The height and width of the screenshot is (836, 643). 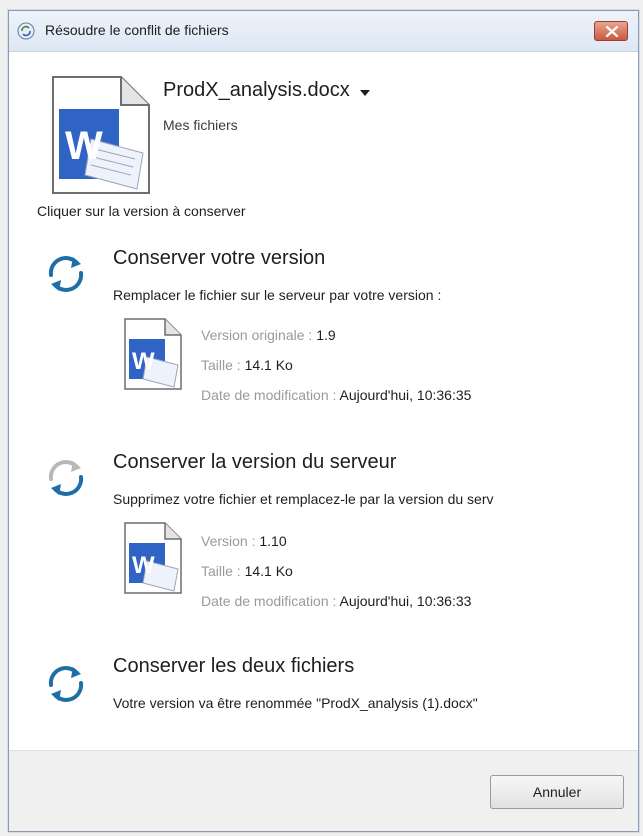 What do you see at coordinates (137, 30) in the screenshot?
I see `window-title: Résoudre le conflit de fichiers` at bounding box center [137, 30].